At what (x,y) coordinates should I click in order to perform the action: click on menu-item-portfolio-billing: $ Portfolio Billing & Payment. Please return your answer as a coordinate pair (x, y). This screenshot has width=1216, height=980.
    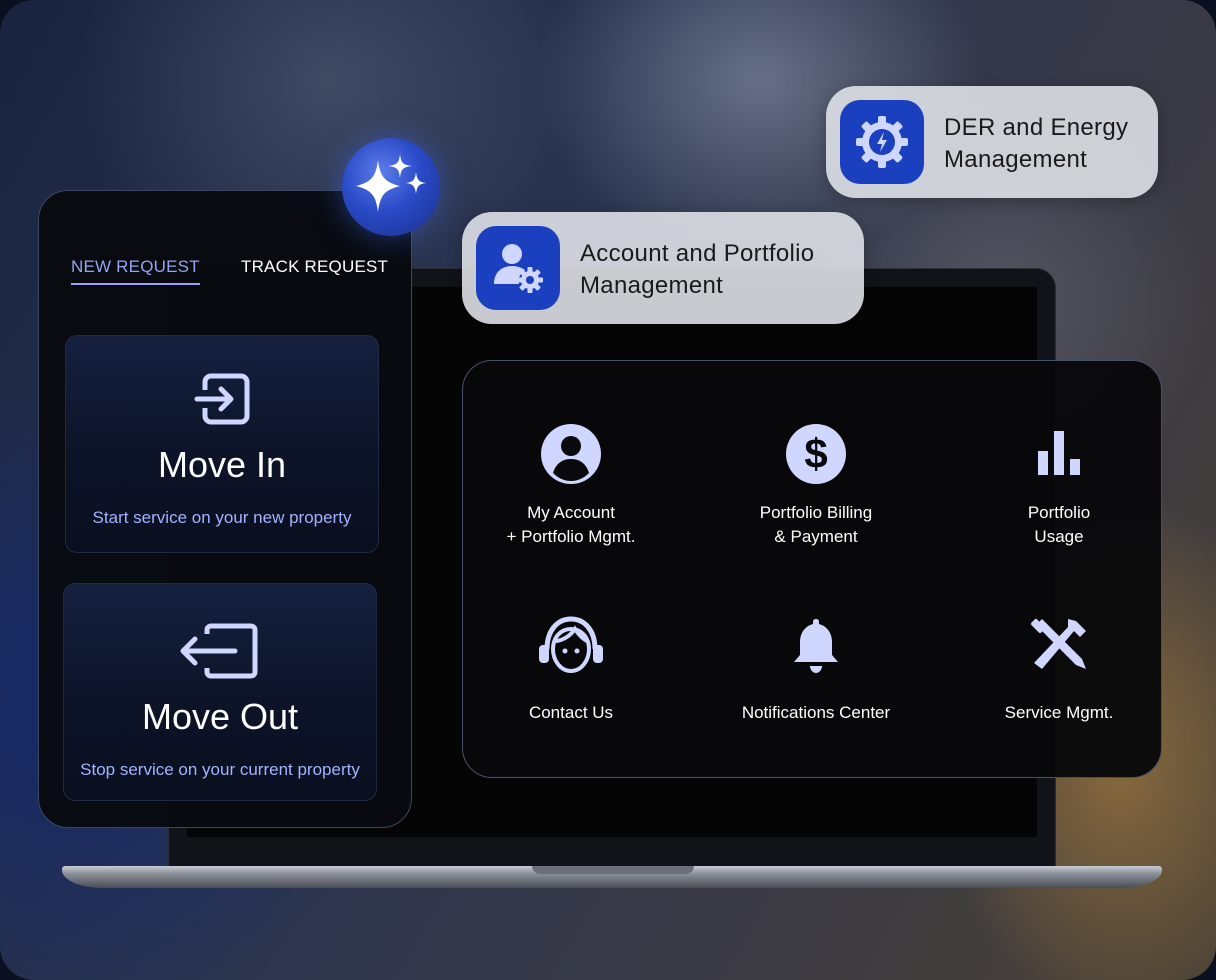
    Looking at the image, I should click on (816, 486).